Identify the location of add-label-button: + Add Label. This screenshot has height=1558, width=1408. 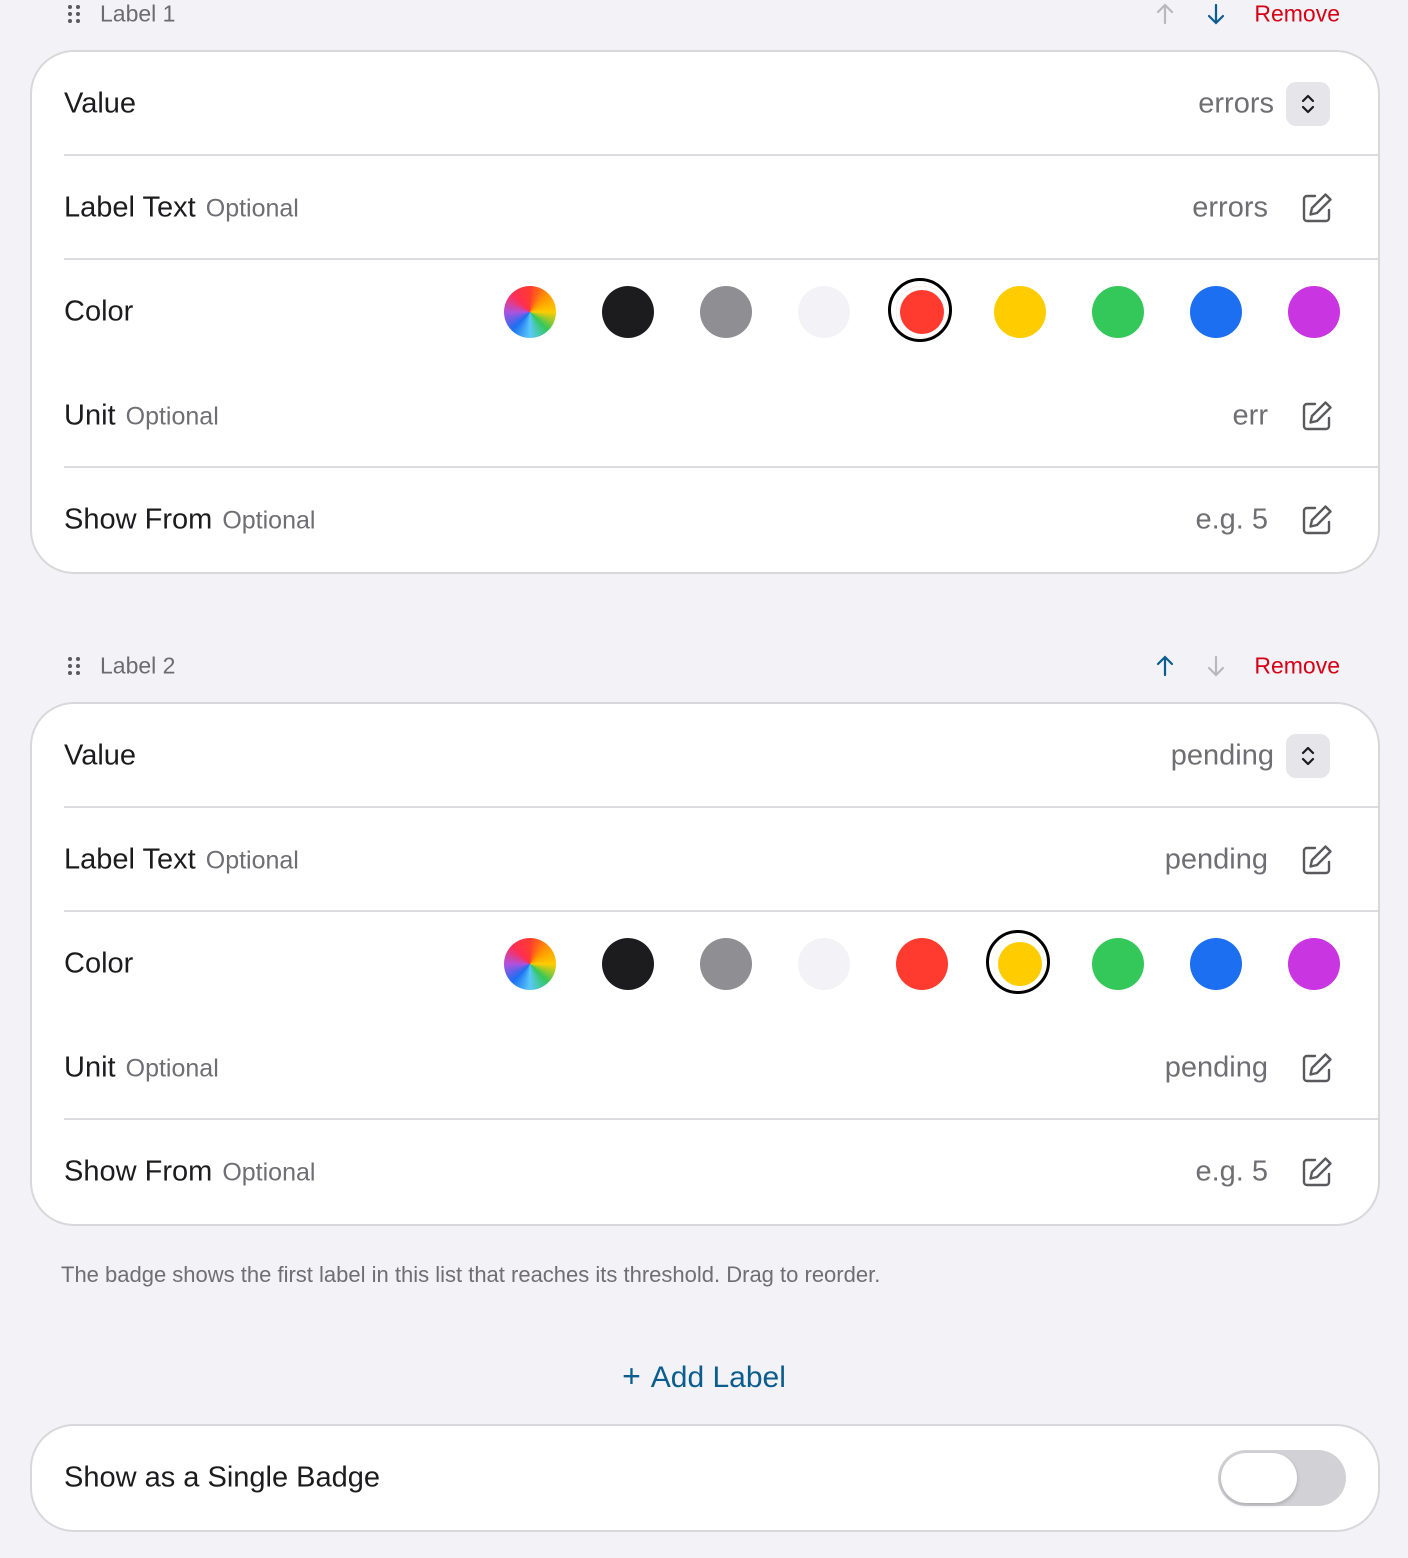
(704, 1376).